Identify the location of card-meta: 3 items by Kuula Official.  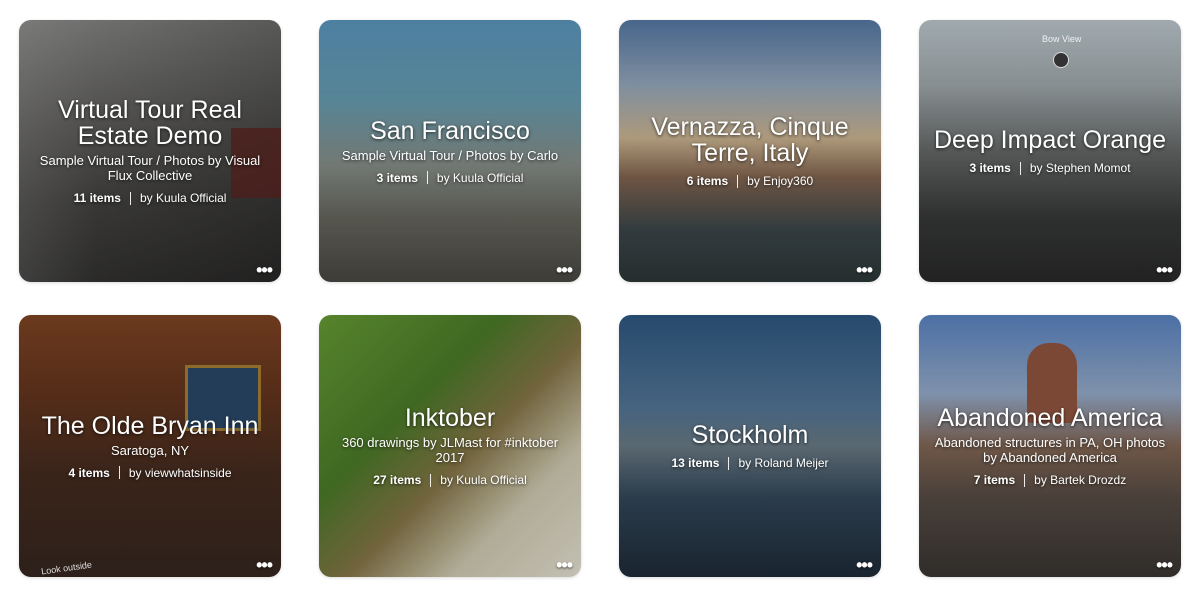
(450, 178).